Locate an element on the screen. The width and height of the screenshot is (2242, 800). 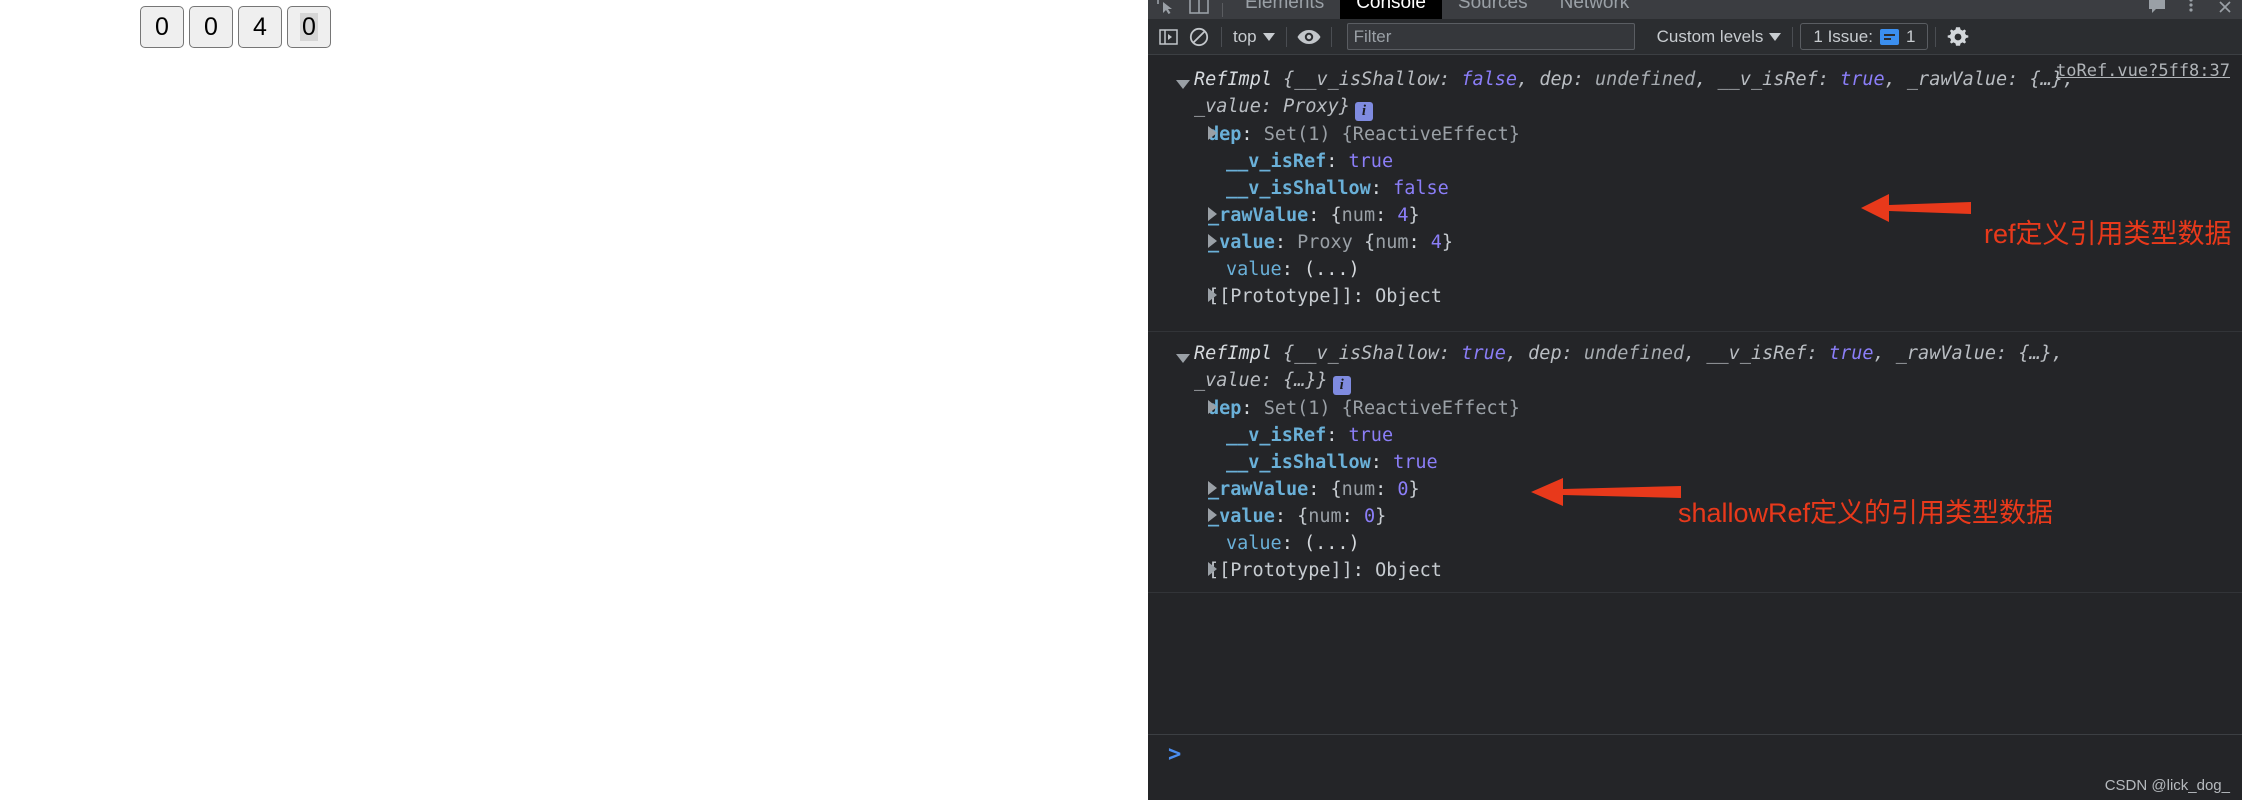
tab-sources-label: Sources is located at coordinates (1492, 6).